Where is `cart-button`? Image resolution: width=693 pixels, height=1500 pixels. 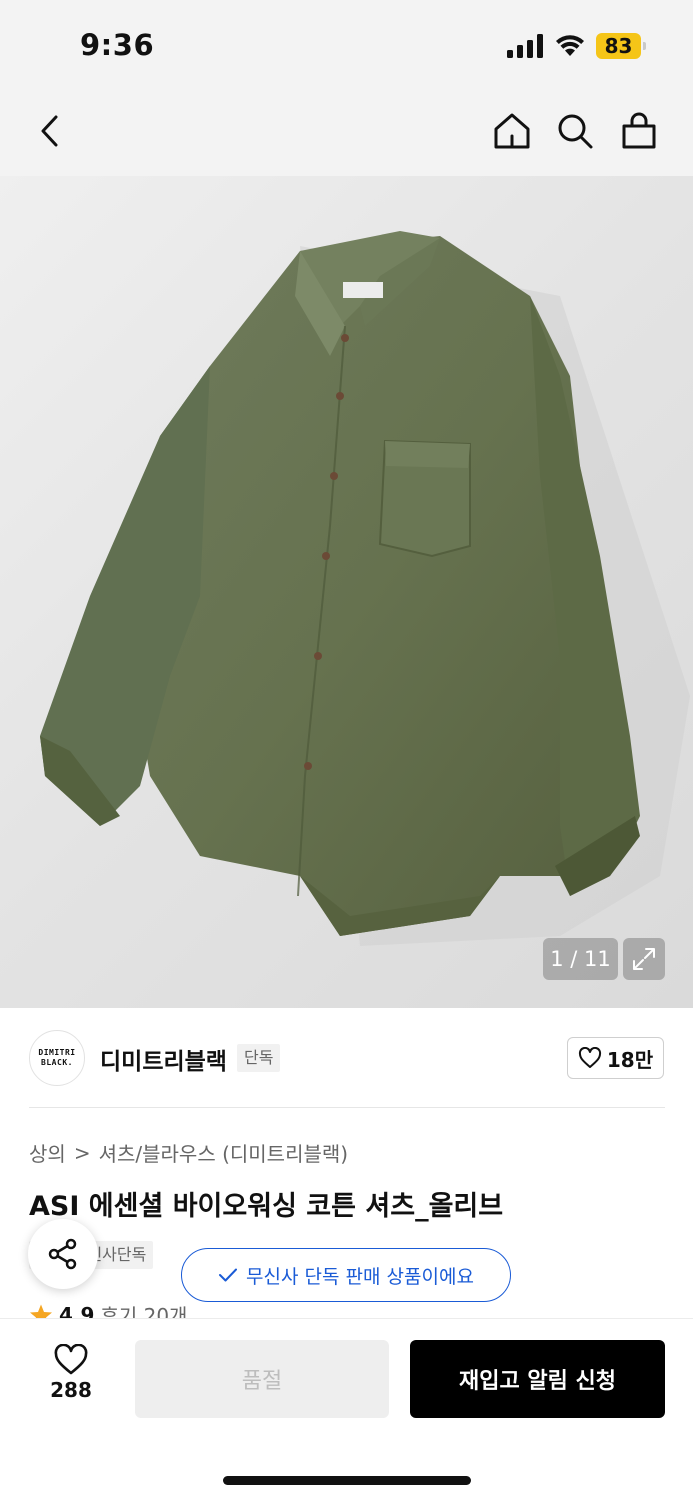 cart-button is located at coordinates (639, 131).